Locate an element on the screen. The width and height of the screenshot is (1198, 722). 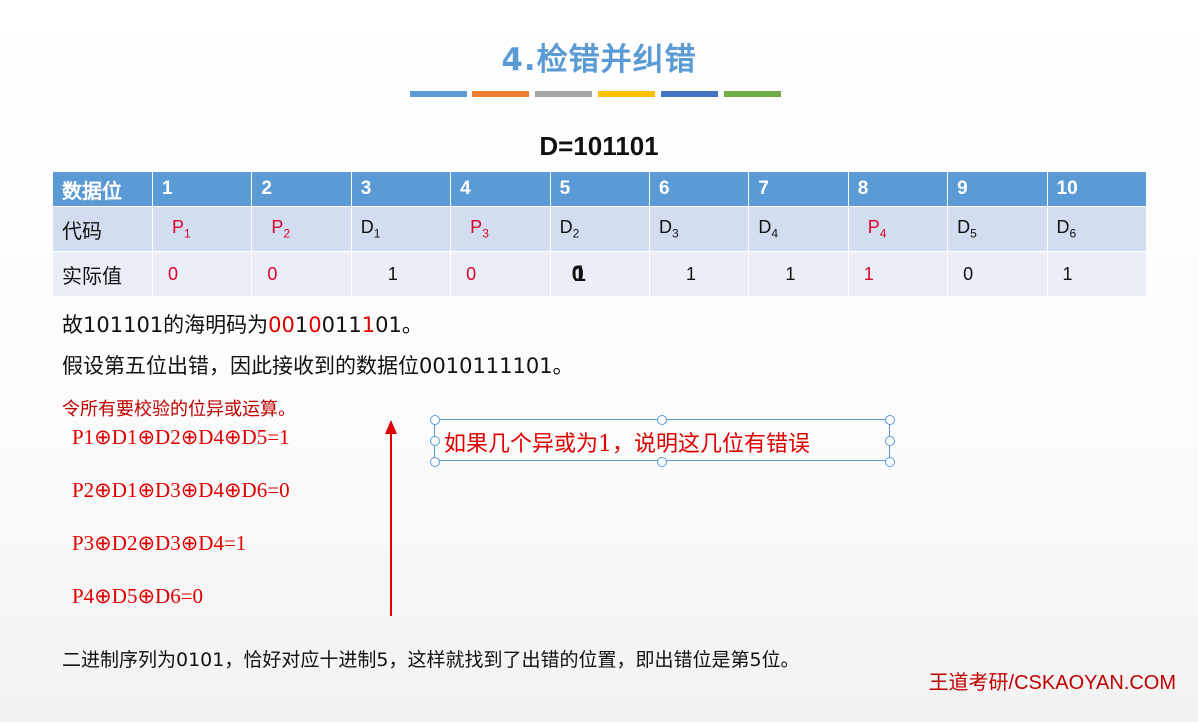
value-cell: 01 is located at coordinates (599, 274).